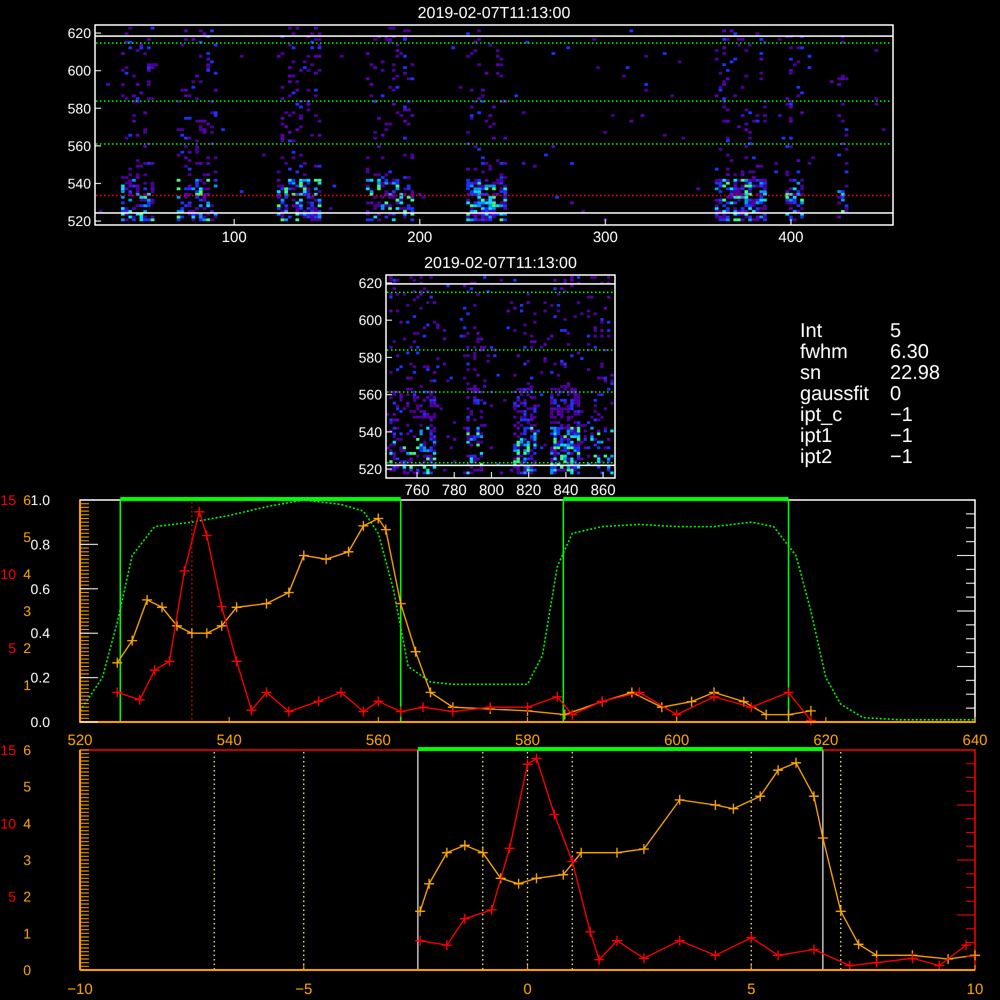 The height and width of the screenshot is (1000, 1000). What do you see at coordinates (816, 436) in the screenshot?
I see `parameter-label: ipt1` at bounding box center [816, 436].